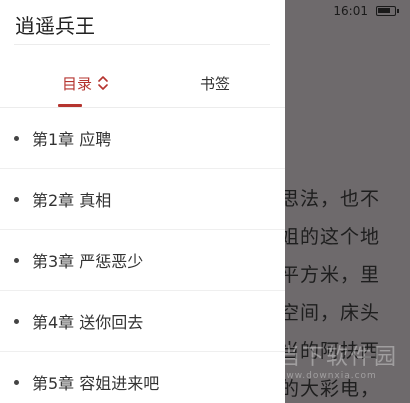 Image resolution: width=410 pixels, height=403 pixels. I want to click on tab-bookmark-label: 书签, so click(214, 83).